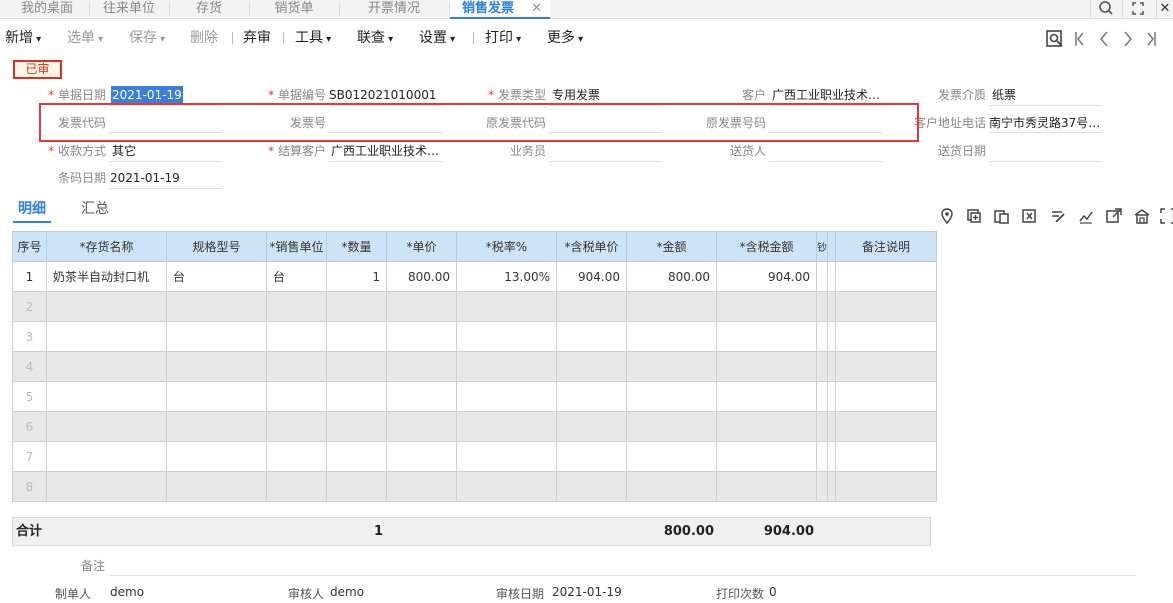 The width and height of the screenshot is (1173, 603). What do you see at coordinates (517, 95) in the screenshot?
I see `invoice-type-label: * 发票类型` at bounding box center [517, 95].